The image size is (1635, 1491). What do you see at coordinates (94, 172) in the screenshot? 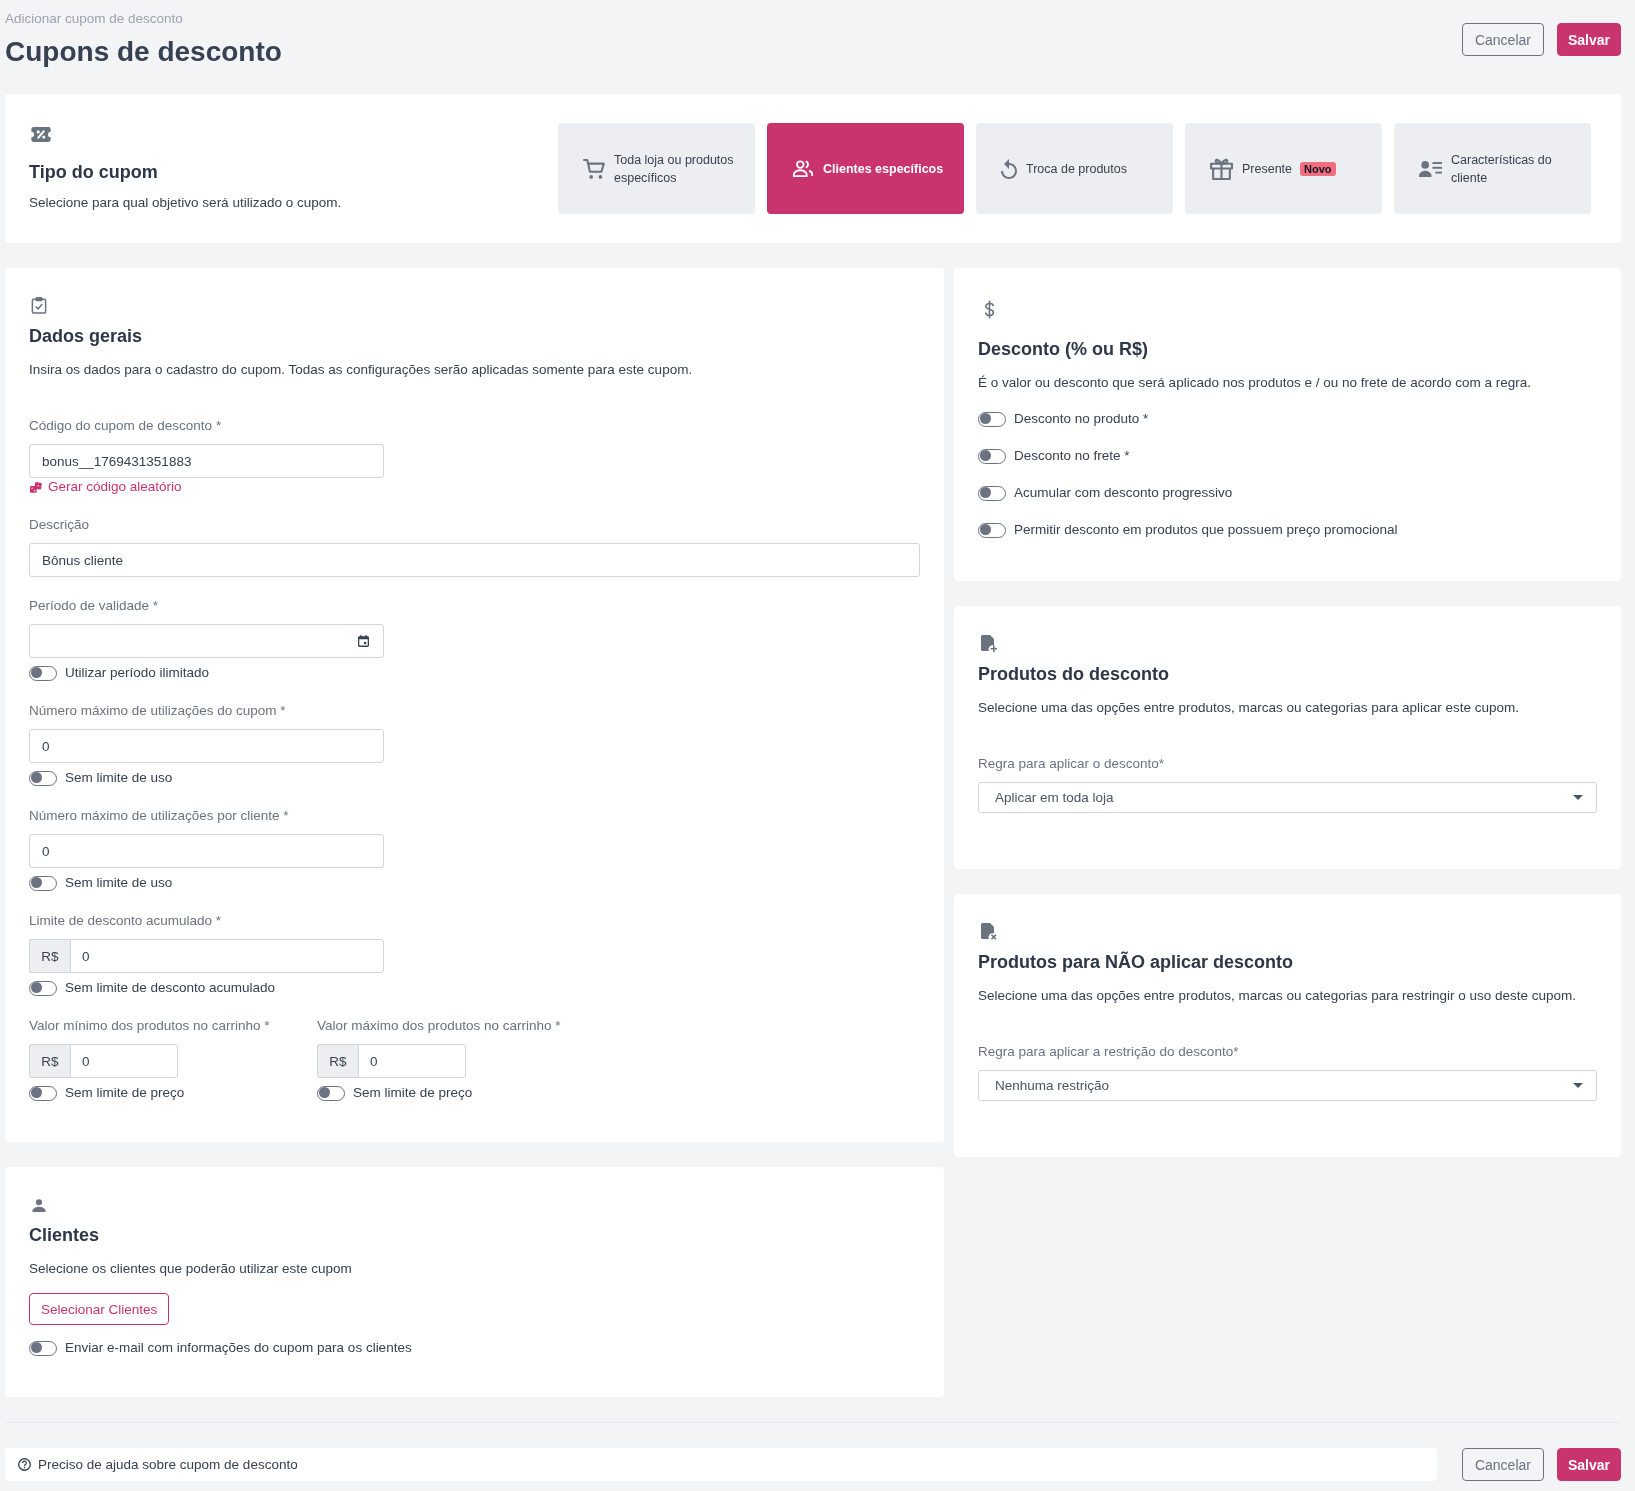
I see `section-title: Tipo do cupom` at bounding box center [94, 172].